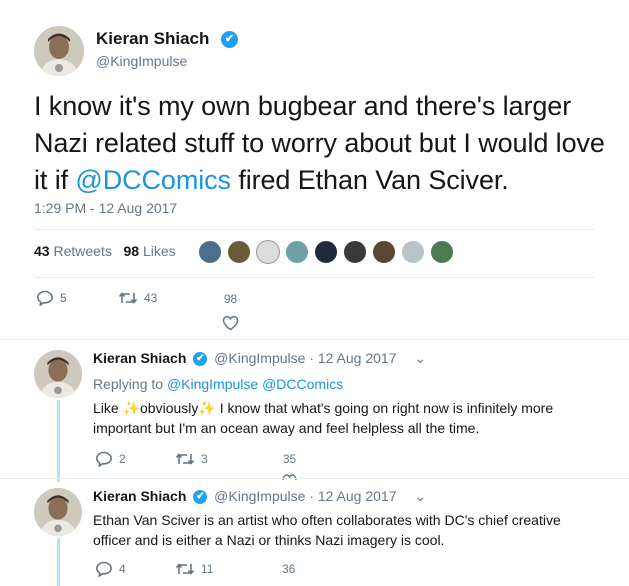  I want to click on tweet-text-part: fired Ethan Van Sciver., so click(369, 180).